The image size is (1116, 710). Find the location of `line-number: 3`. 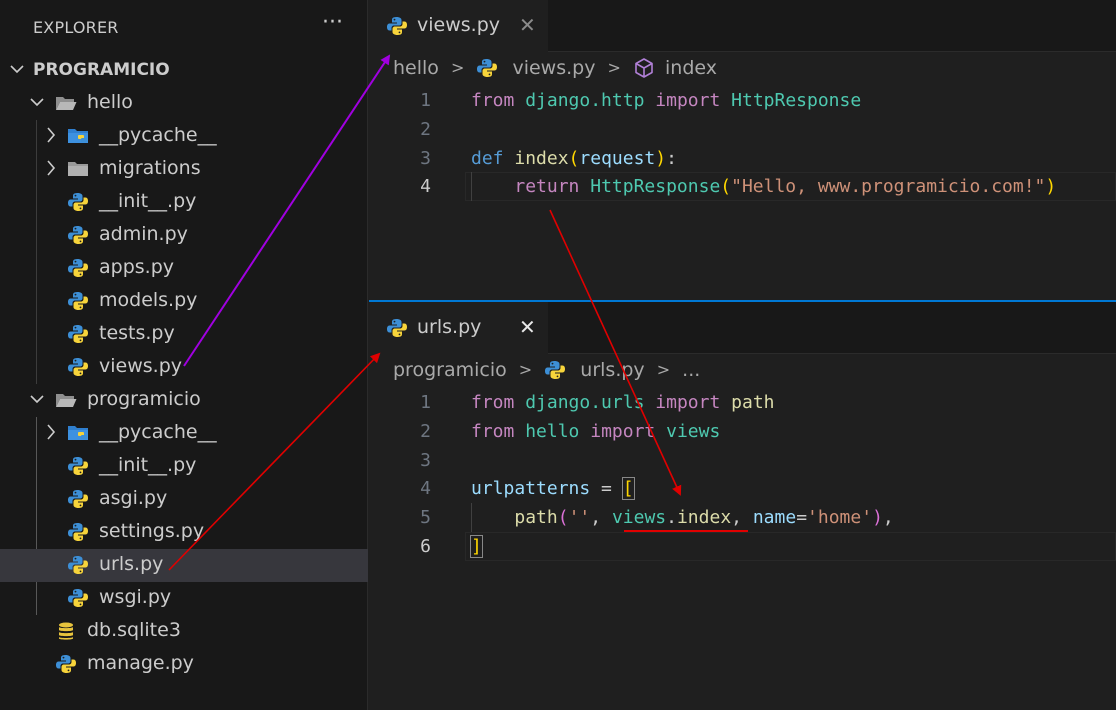

line-number: 3 is located at coordinates (425, 460).